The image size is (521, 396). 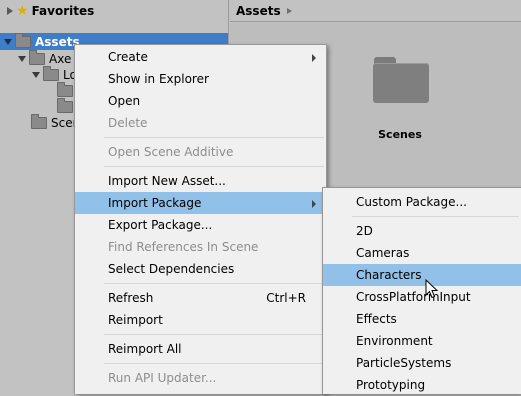 What do you see at coordinates (394, 341) in the screenshot?
I see `menu-label: Environment` at bounding box center [394, 341].